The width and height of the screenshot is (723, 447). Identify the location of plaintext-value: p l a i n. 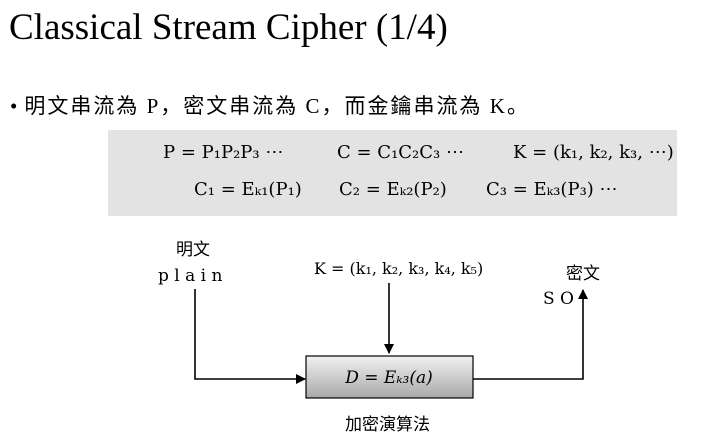
(190, 276).